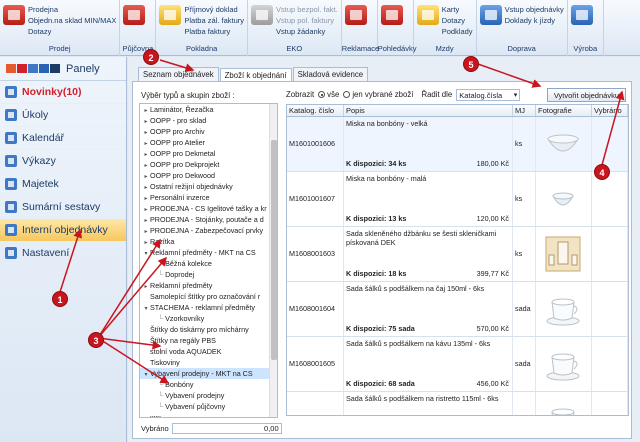 The image size is (640, 442). I want to click on nav-item-4: Majetek, so click(63, 184).